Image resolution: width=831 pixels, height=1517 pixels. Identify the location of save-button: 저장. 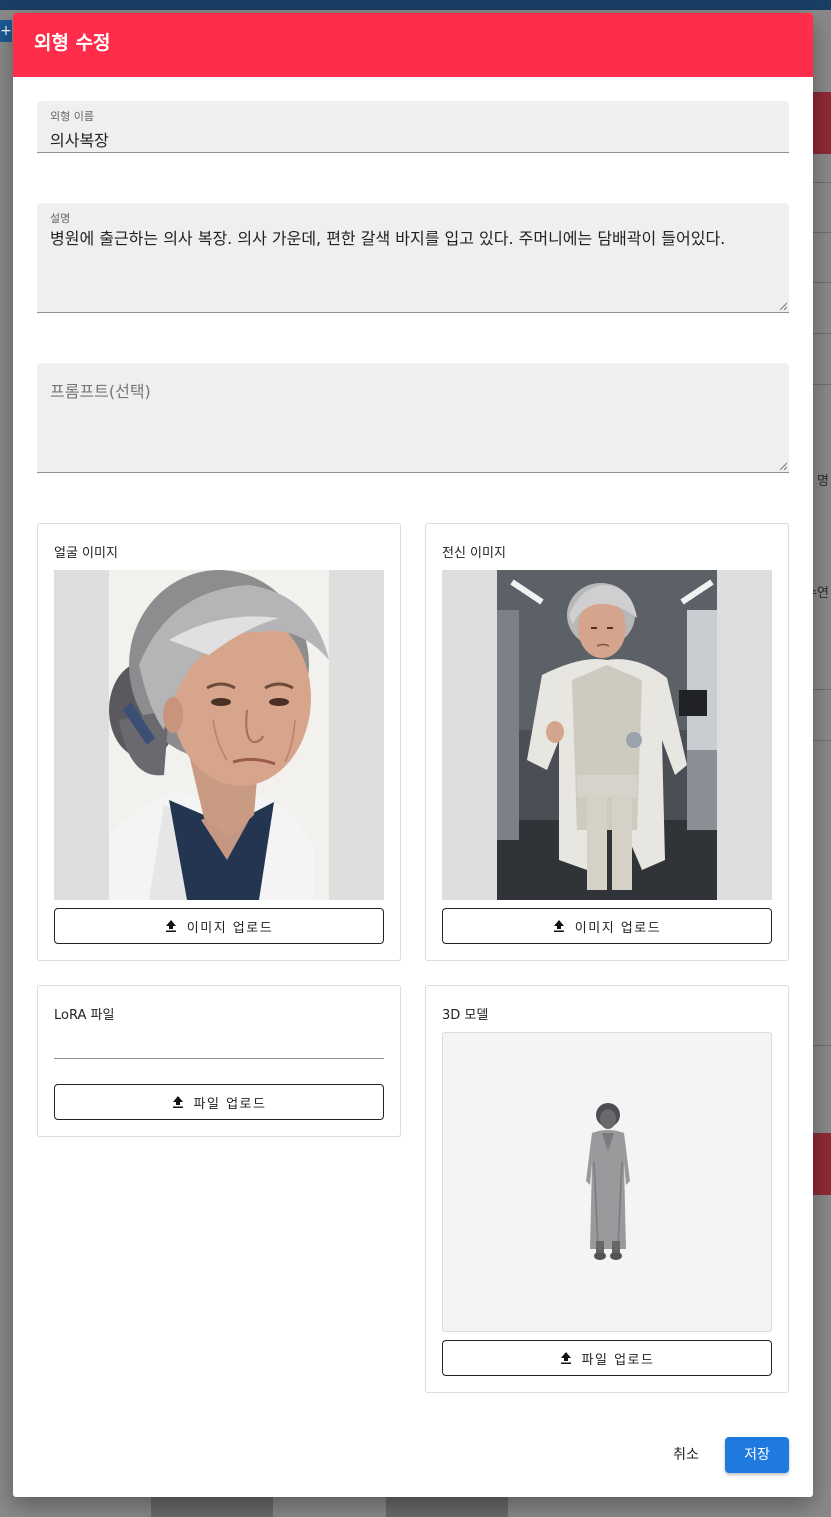
(757, 1455).